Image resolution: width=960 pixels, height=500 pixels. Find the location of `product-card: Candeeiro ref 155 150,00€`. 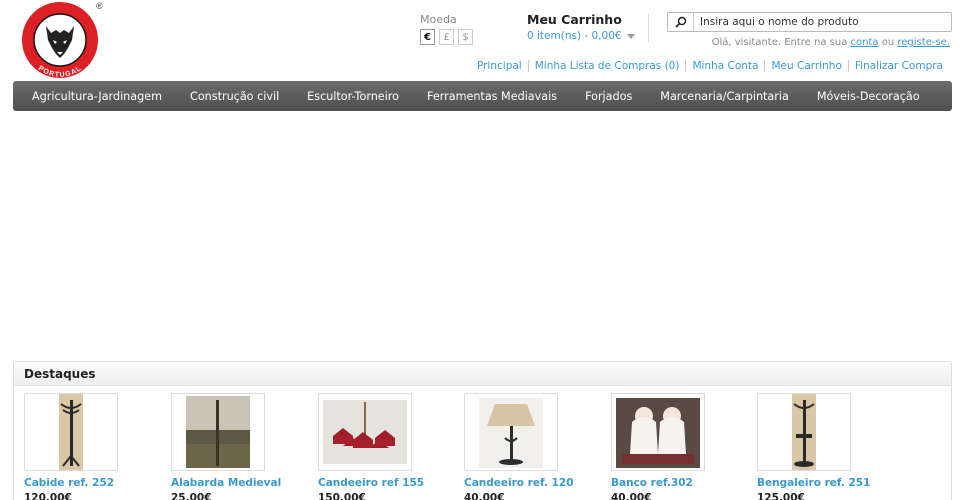

product-card: Candeeiro ref 155 150,00€ is located at coordinates (385, 446).